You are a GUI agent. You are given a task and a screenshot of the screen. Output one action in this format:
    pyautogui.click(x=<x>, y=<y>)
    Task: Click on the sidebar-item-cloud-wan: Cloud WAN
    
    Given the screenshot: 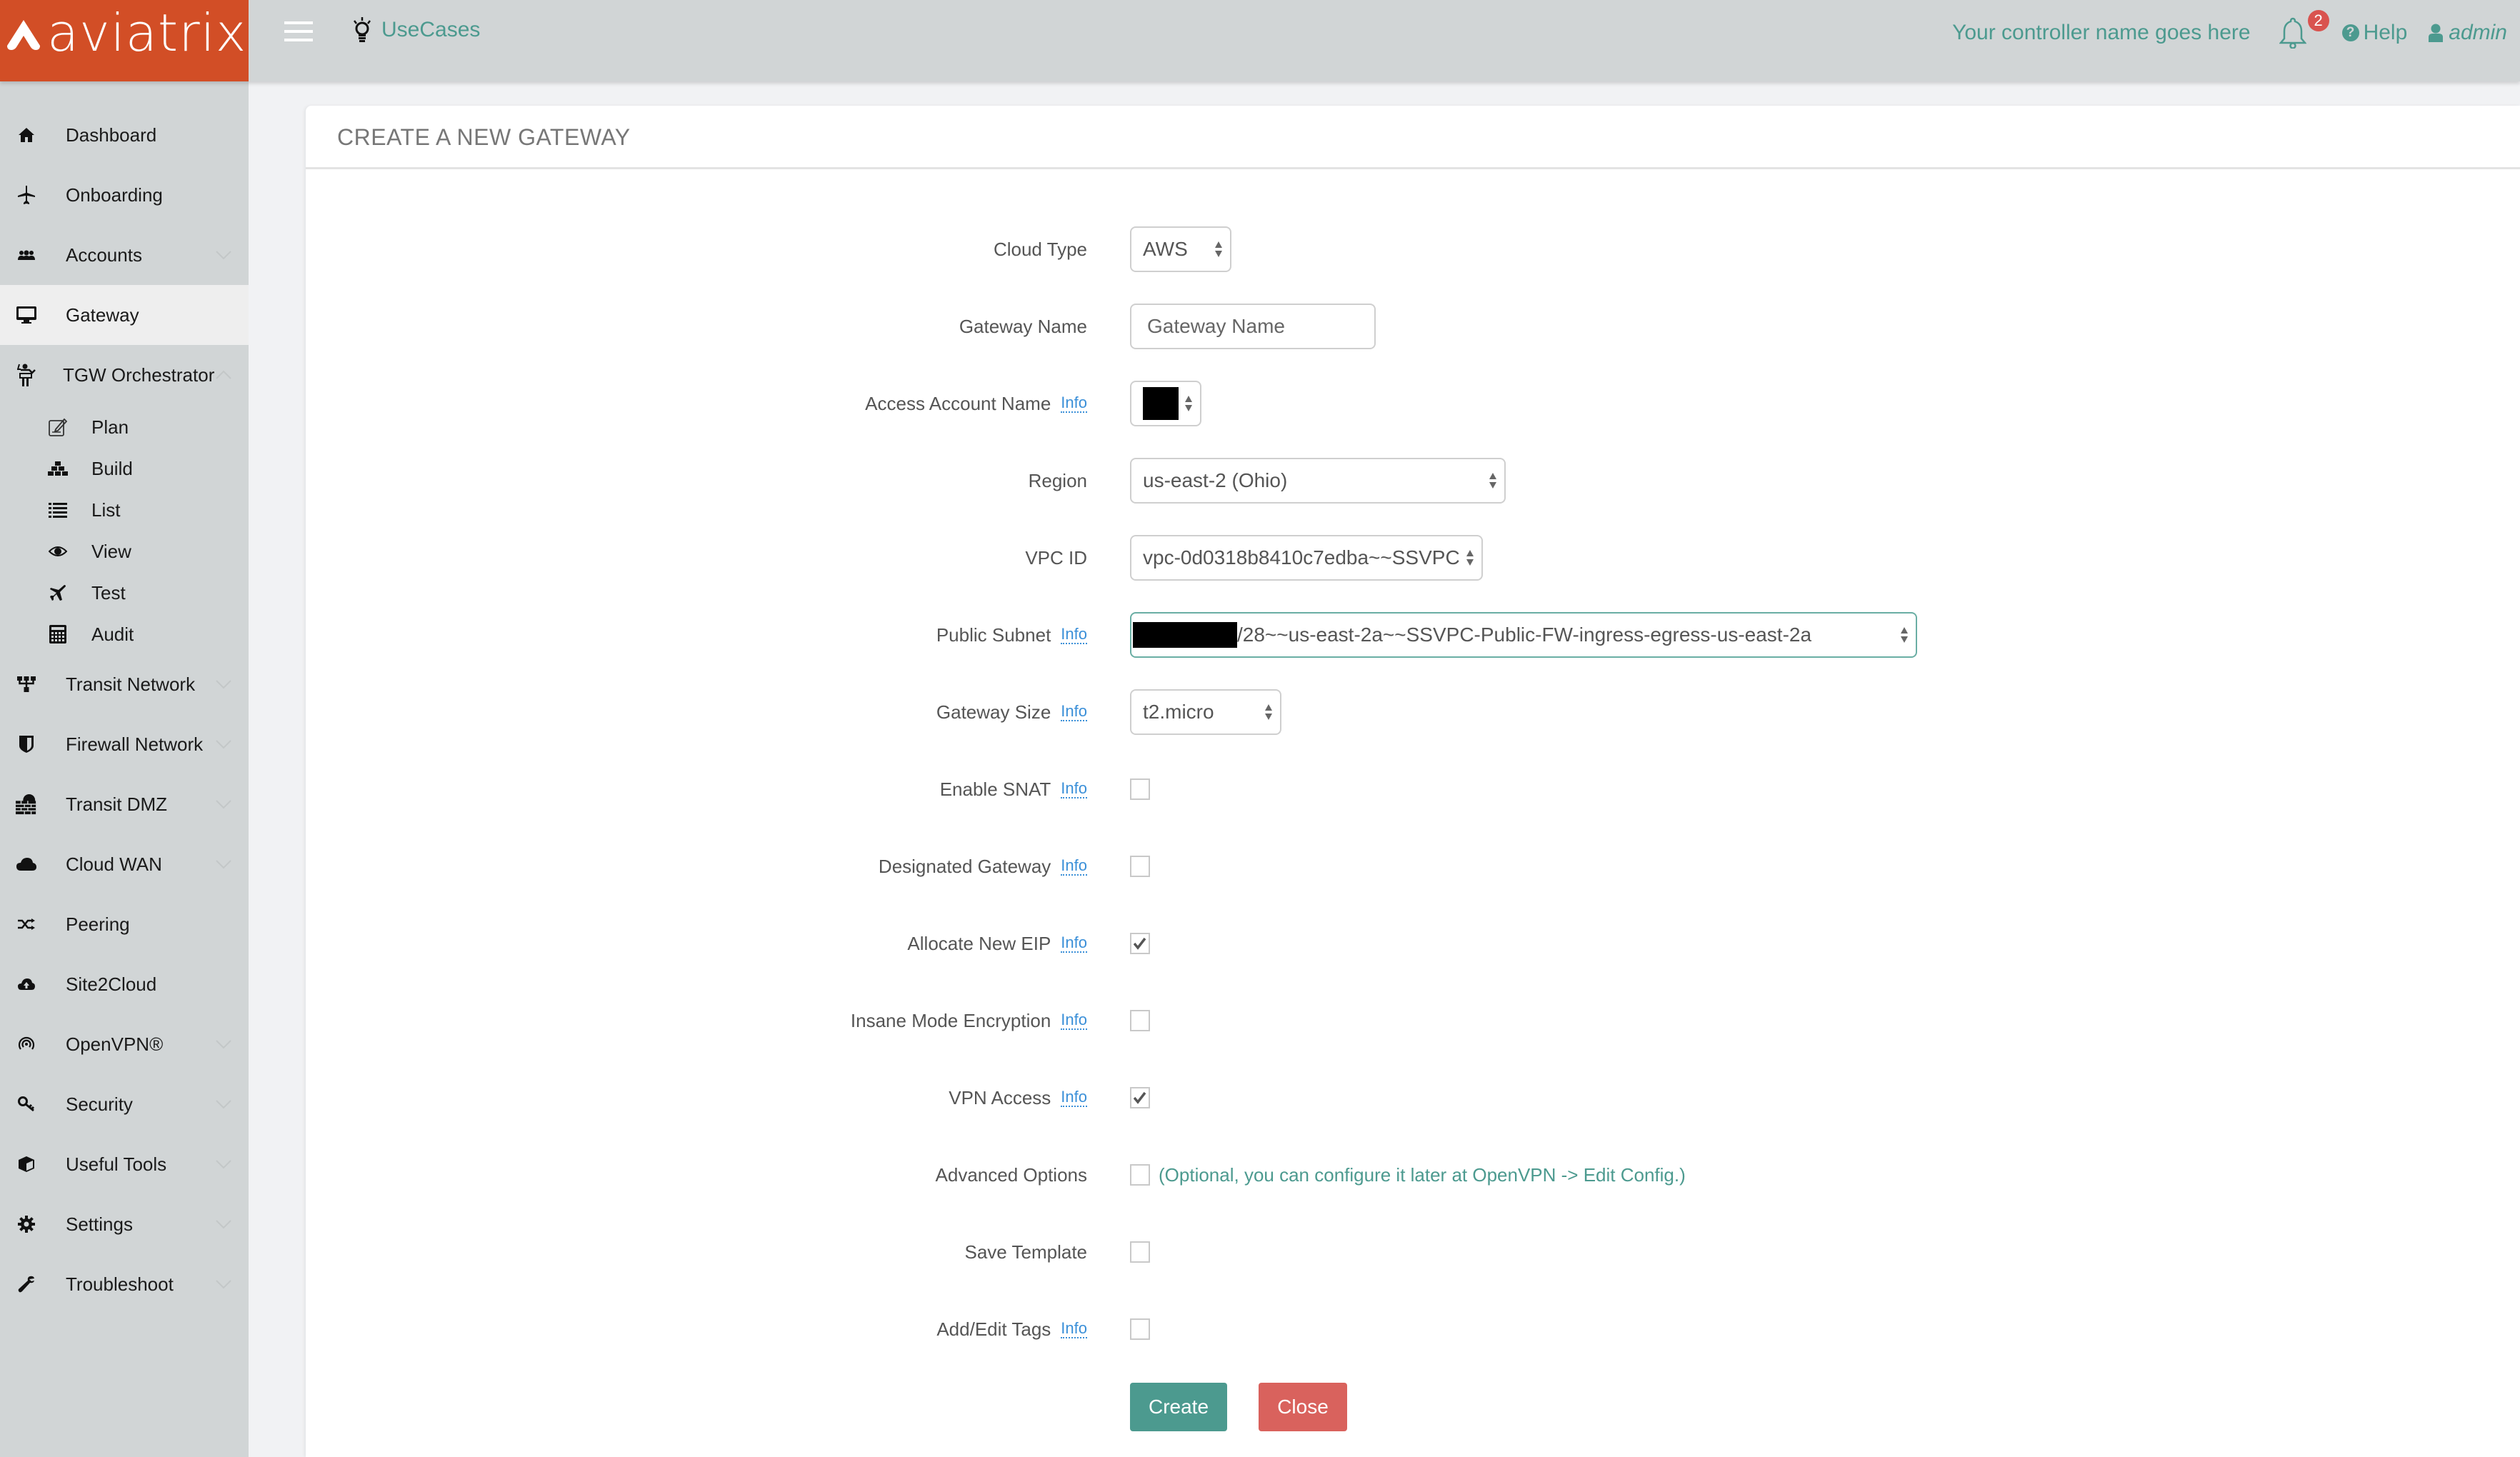 What is the action you would take?
    pyautogui.click(x=124, y=864)
    